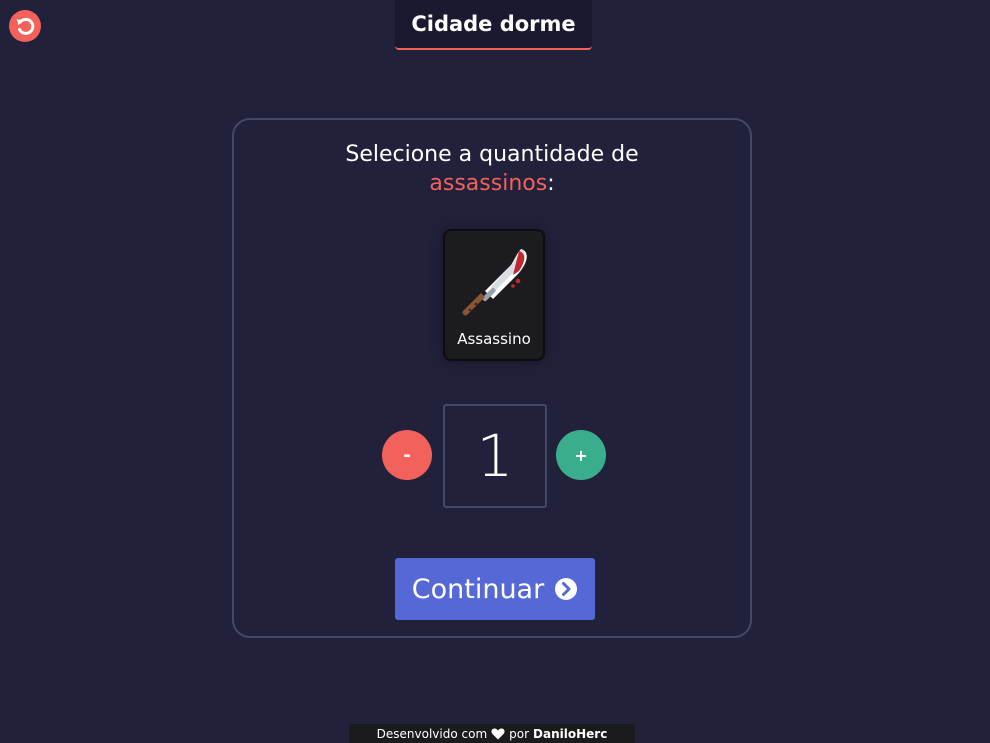 The width and height of the screenshot is (990, 743). I want to click on bloody-knife-icon, so click(494, 282).